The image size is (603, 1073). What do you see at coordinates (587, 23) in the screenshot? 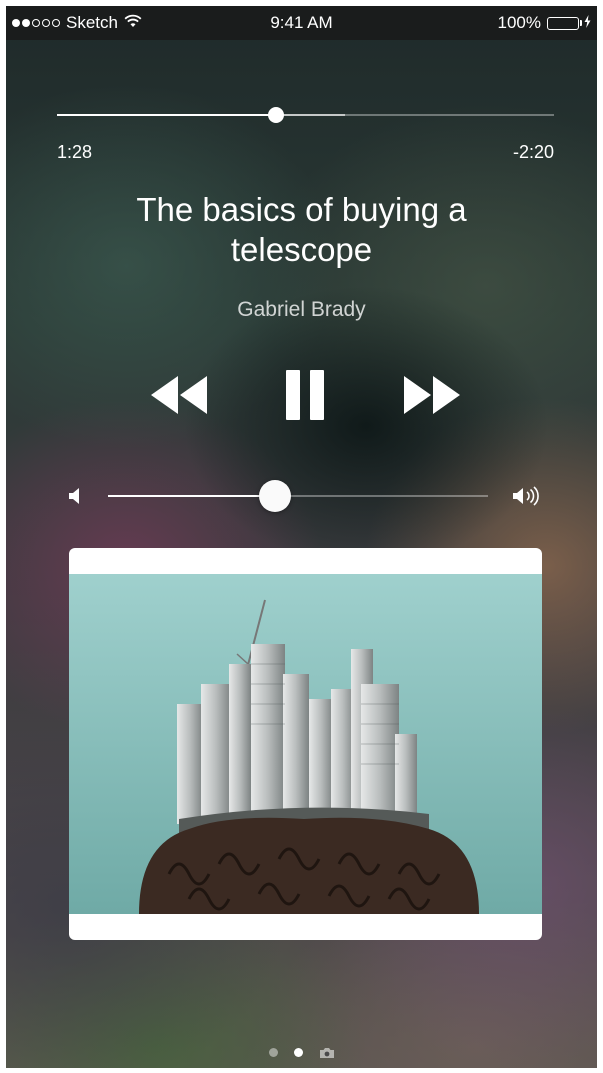
I see `charging-bolt-icon` at bounding box center [587, 23].